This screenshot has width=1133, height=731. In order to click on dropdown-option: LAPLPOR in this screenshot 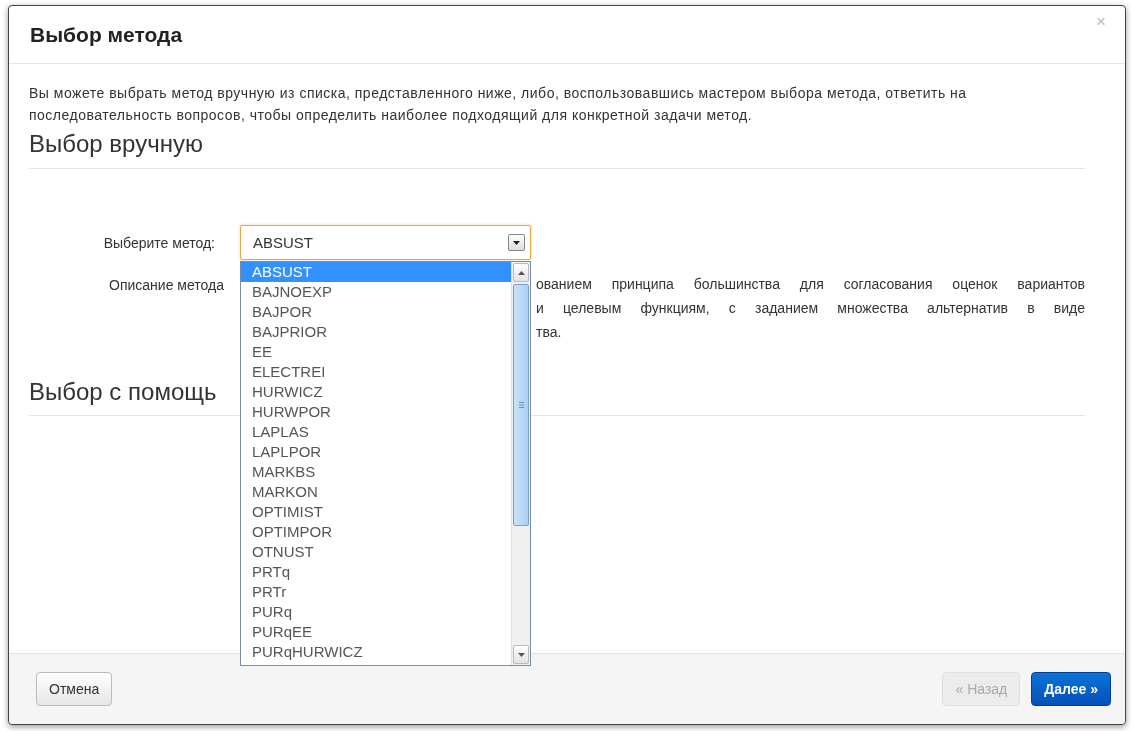, I will do `click(376, 452)`.